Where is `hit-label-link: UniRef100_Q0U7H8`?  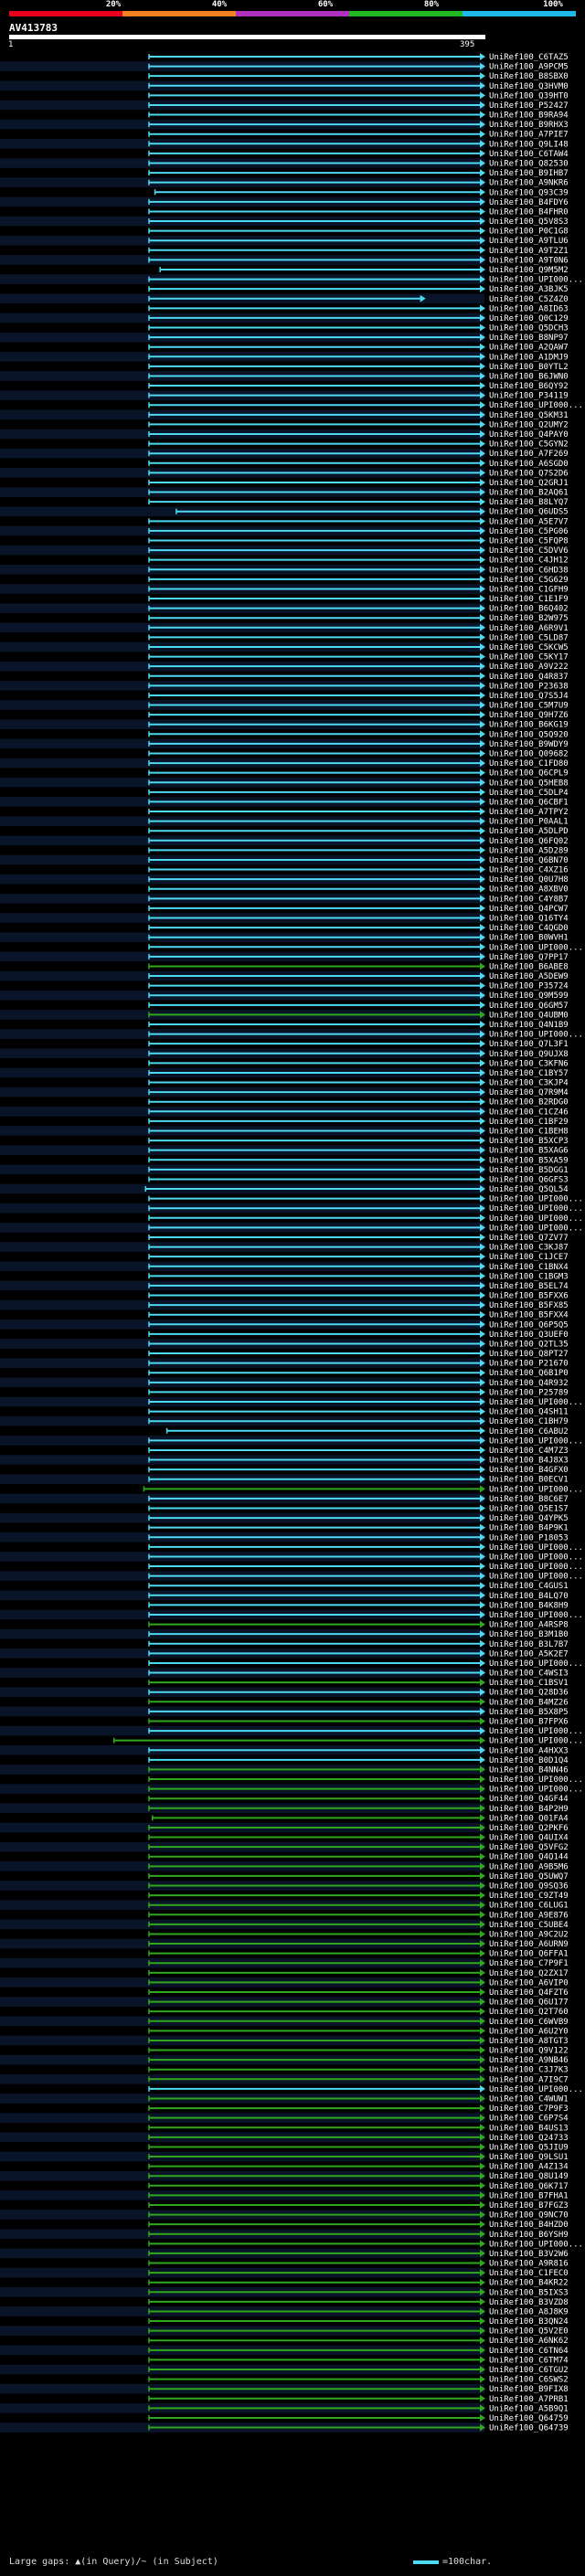
hit-label-link: UniRef100_Q0U7H8 is located at coordinates (529, 880).